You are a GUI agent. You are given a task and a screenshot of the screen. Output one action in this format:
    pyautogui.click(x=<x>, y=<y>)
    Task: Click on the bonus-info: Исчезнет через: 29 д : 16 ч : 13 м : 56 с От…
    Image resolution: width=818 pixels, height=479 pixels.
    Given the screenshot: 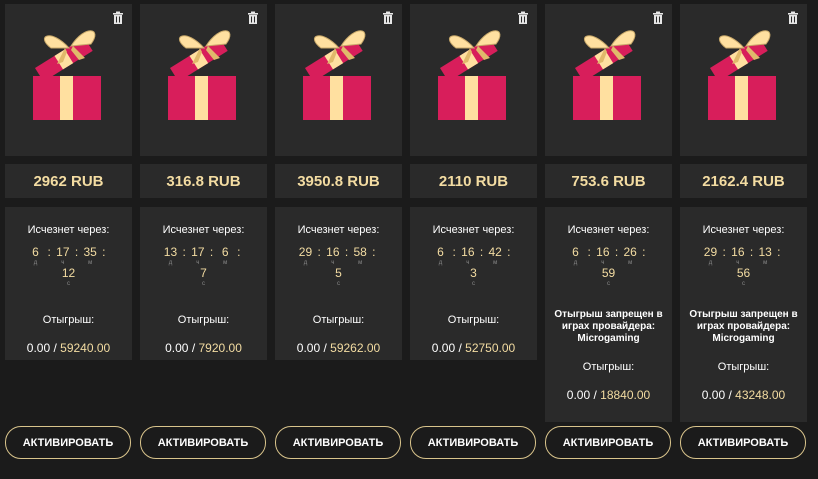 What is the action you would take?
    pyautogui.click(x=743, y=314)
    